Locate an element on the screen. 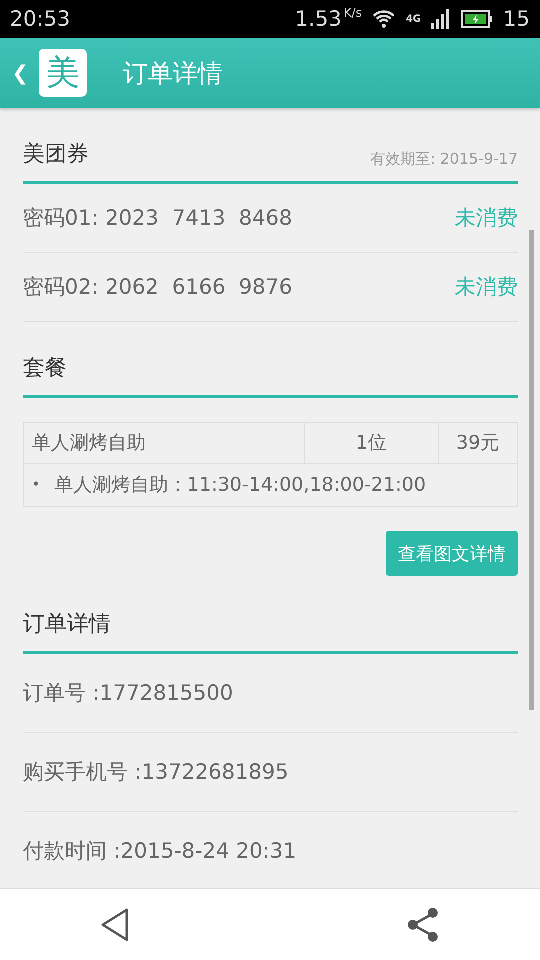 The height and width of the screenshot is (960, 540). page-title: 订单详情 is located at coordinates (172, 74).